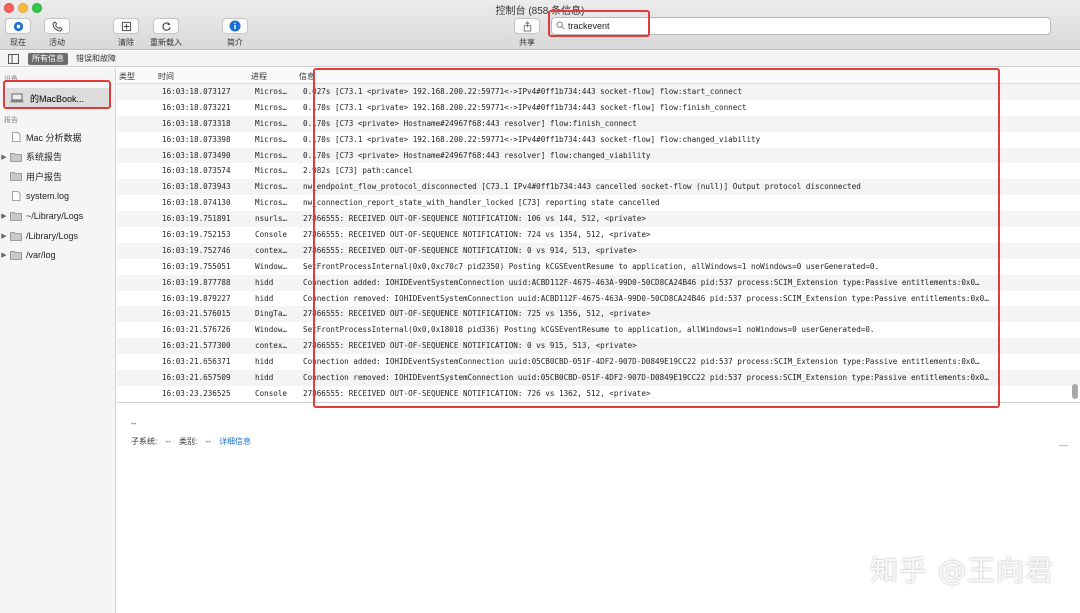 This screenshot has height=613, width=1080. Describe the element at coordinates (13, 59) in the screenshot. I see `sidebar-toggle-icon` at that location.